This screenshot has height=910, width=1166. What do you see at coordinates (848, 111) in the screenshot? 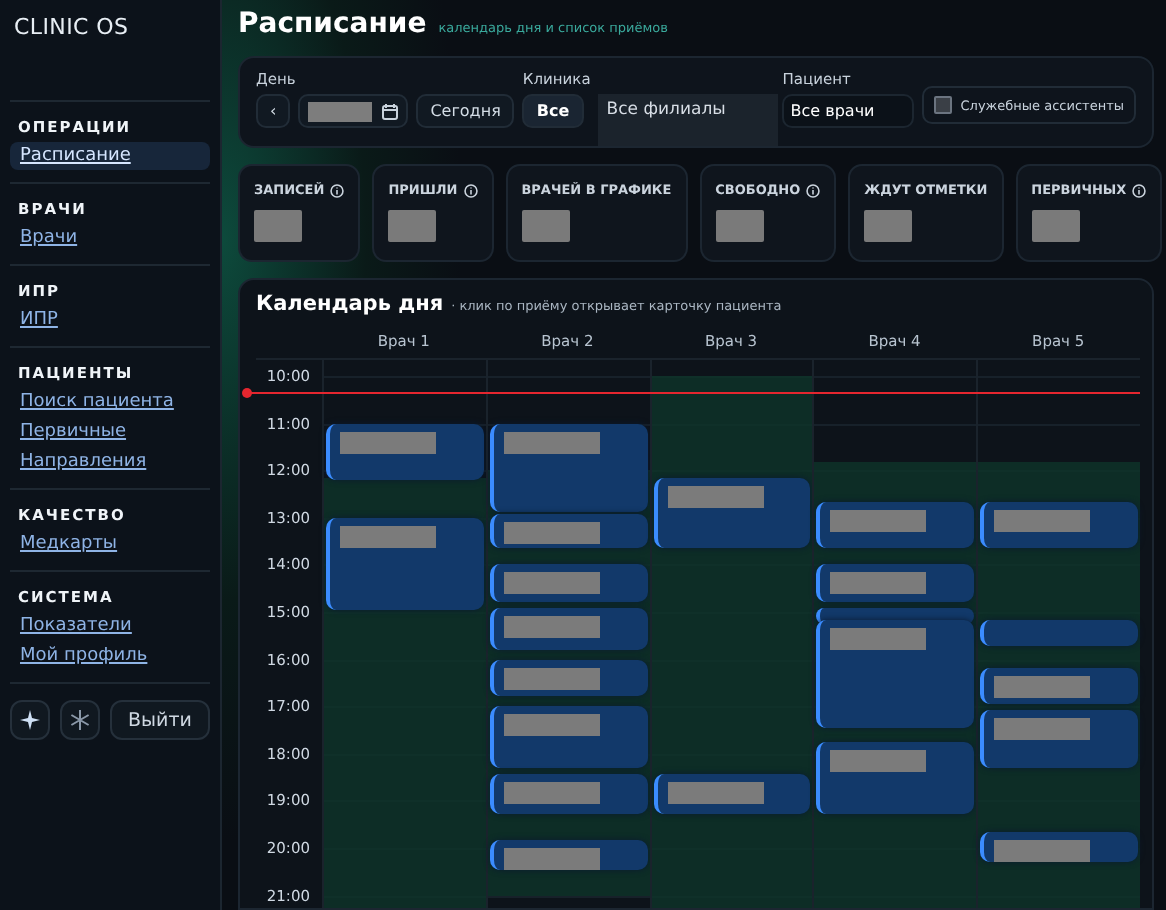
I see `patient-field: Все врачи` at bounding box center [848, 111].